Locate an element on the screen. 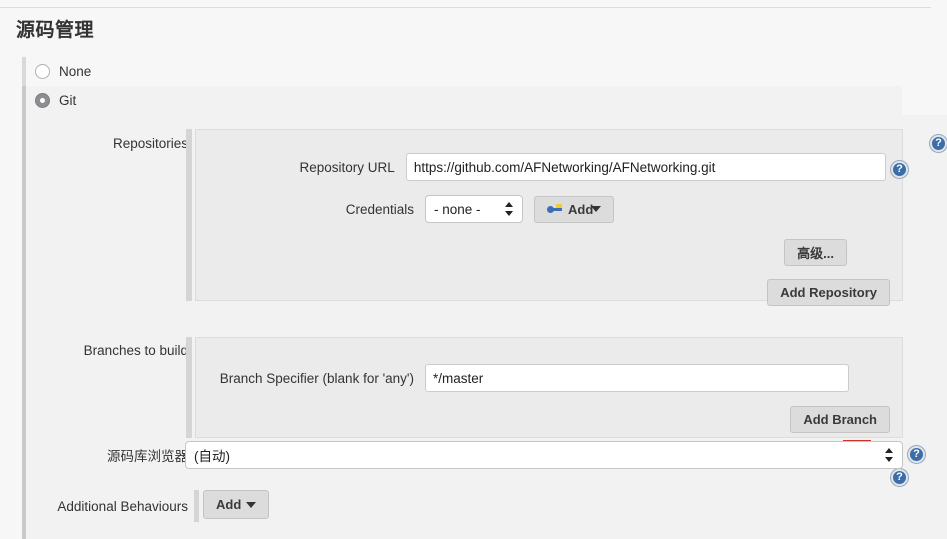  radio-git-icon is located at coordinates (42, 100).